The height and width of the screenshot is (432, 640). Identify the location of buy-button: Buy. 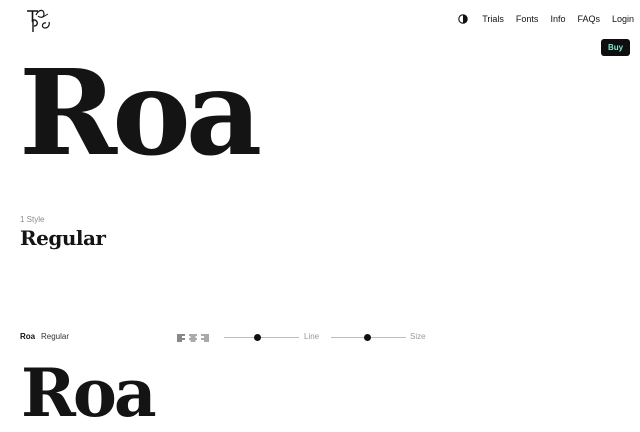
(615, 47).